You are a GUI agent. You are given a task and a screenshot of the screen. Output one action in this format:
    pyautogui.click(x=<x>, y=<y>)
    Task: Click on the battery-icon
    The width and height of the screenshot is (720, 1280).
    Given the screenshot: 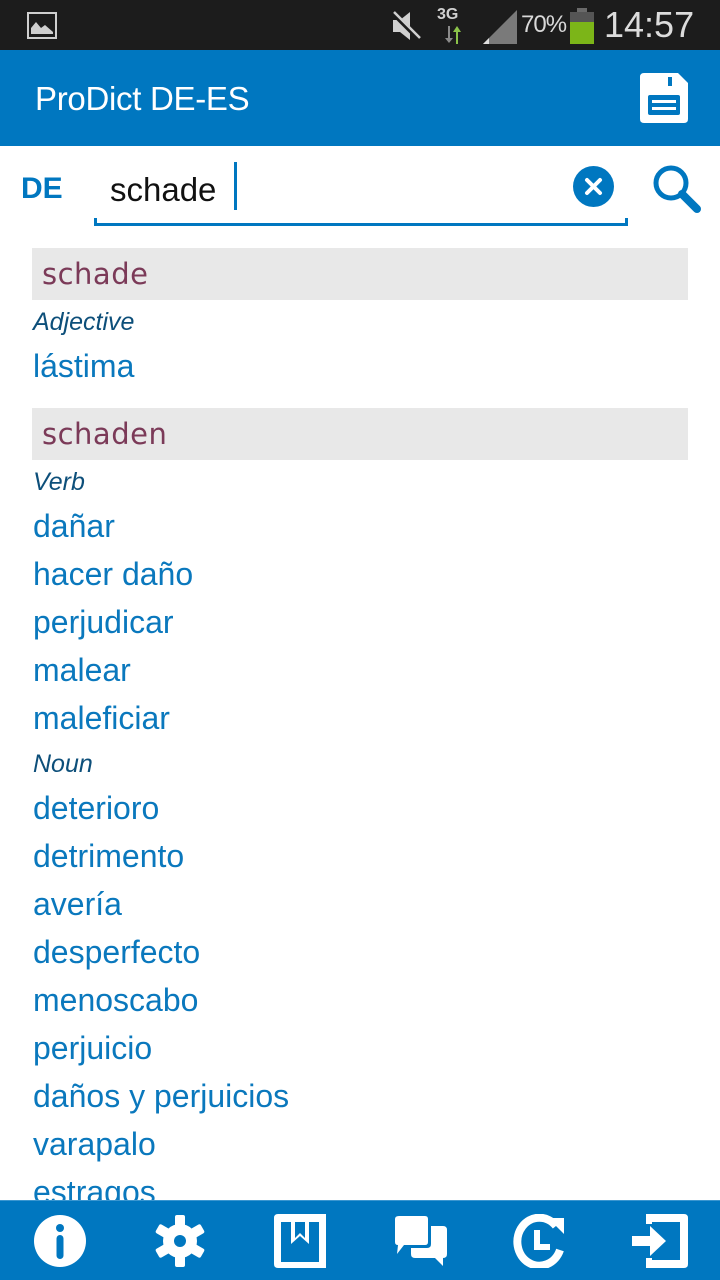 What is the action you would take?
    pyautogui.click(x=582, y=26)
    